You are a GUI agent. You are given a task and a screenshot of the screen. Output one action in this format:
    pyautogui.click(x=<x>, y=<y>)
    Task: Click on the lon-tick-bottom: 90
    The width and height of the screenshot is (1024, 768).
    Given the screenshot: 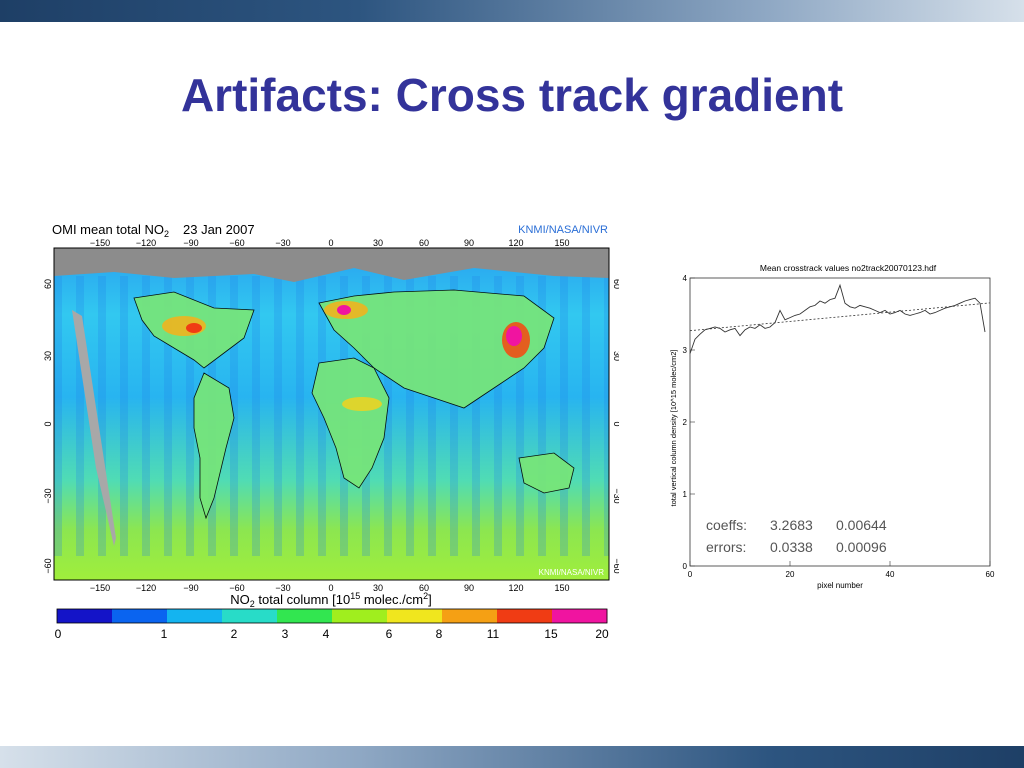 What is the action you would take?
    pyautogui.click(x=469, y=588)
    